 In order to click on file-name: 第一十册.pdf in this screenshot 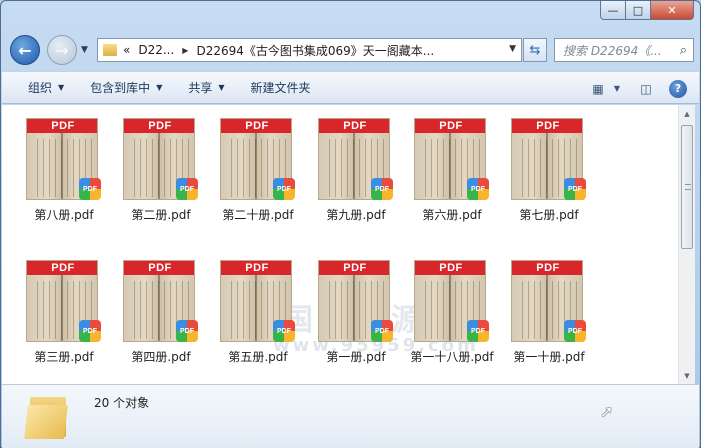, I will do `click(549, 357)`.